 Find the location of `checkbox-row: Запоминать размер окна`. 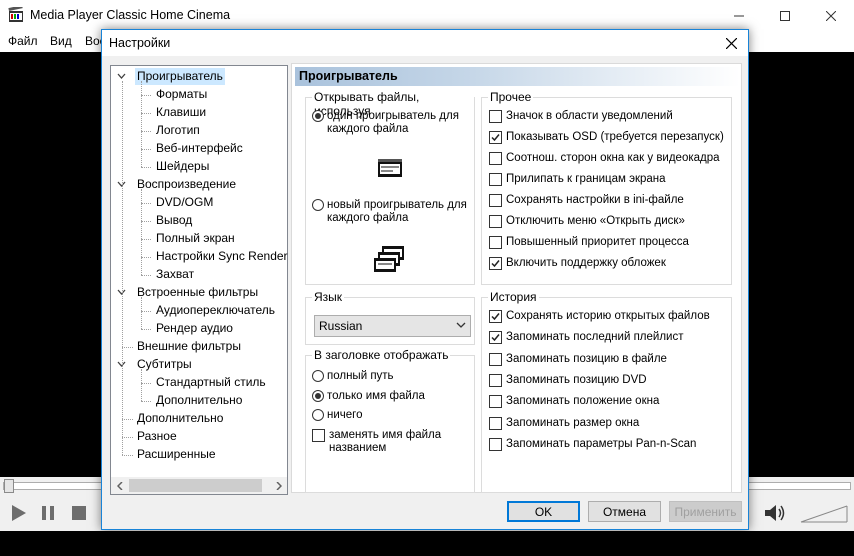

checkbox-row: Запоминать размер окна is located at coordinates (564, 423).